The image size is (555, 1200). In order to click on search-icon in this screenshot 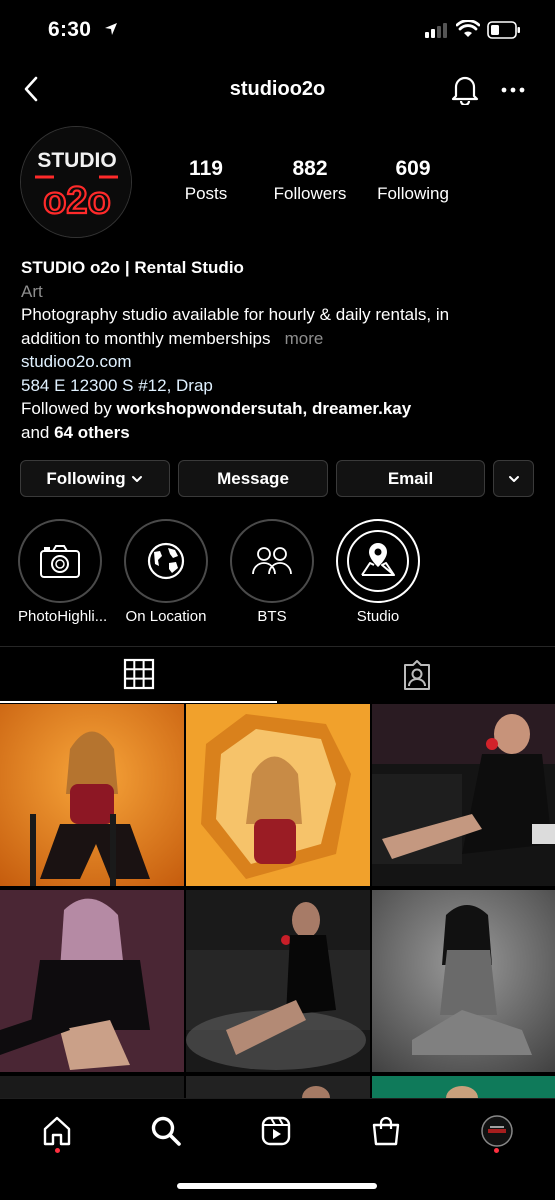, I will do `click(166, 1131)`.